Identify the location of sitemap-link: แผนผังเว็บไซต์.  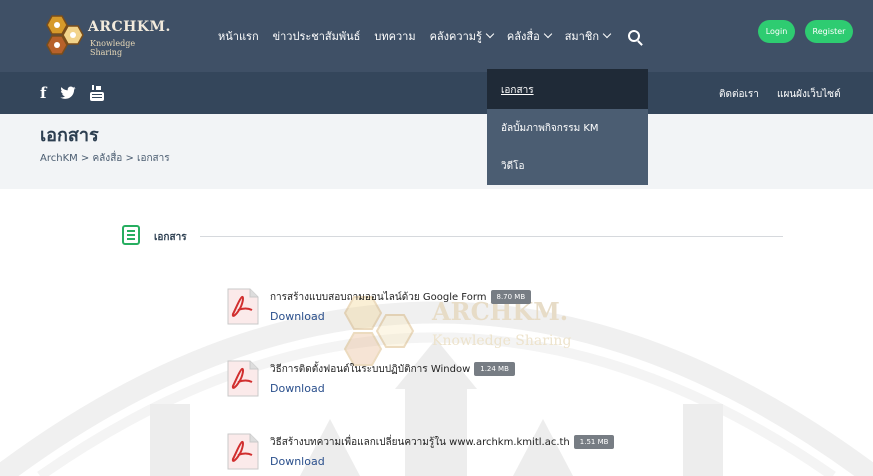
(809, 94).